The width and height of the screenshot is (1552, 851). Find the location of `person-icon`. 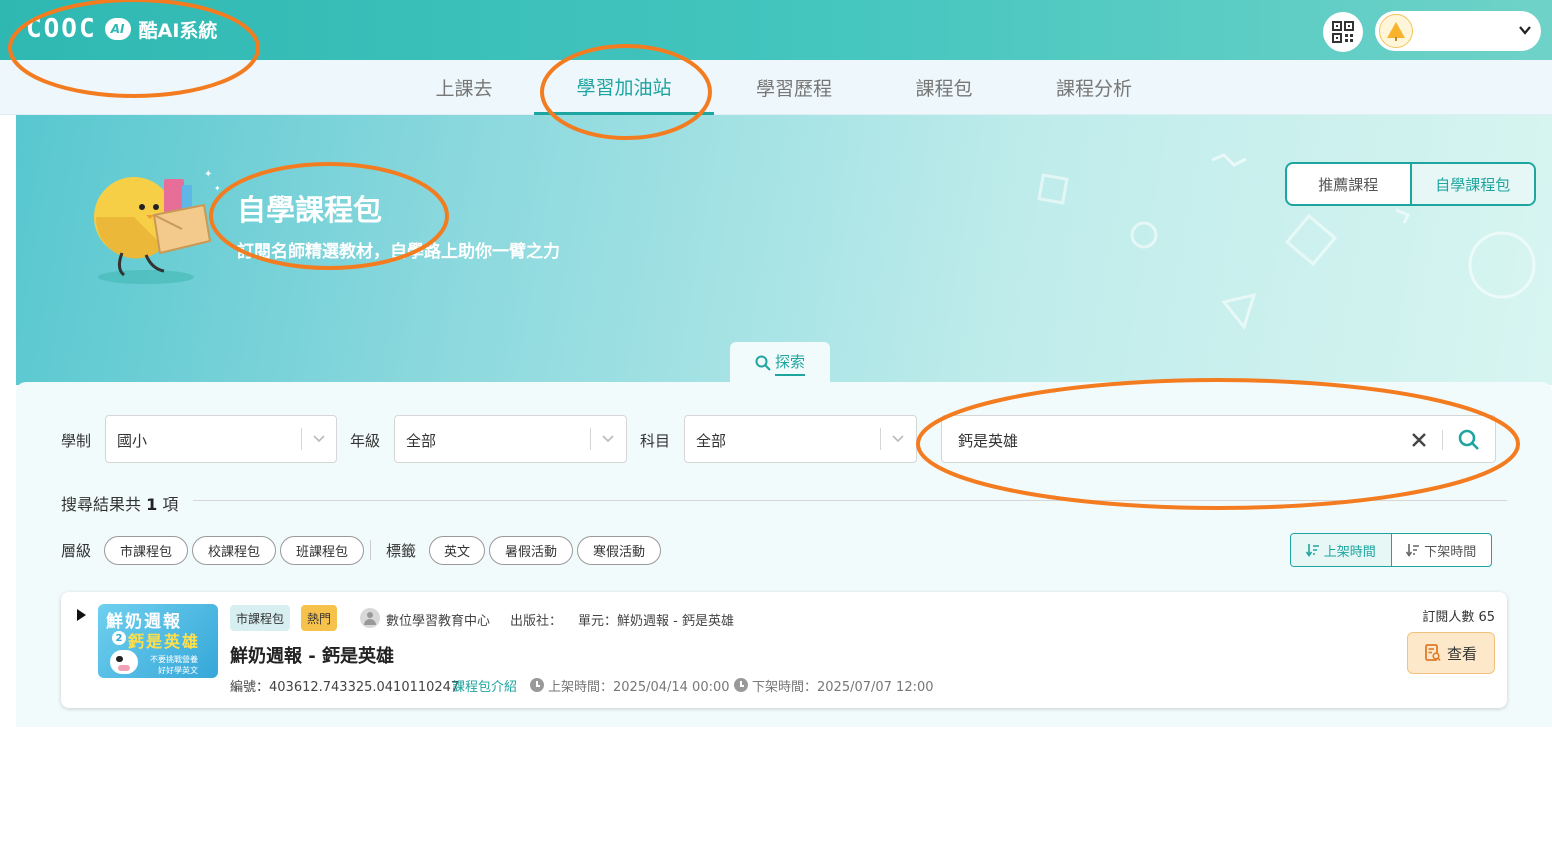

person-icon is located at coordinates (370, 618).